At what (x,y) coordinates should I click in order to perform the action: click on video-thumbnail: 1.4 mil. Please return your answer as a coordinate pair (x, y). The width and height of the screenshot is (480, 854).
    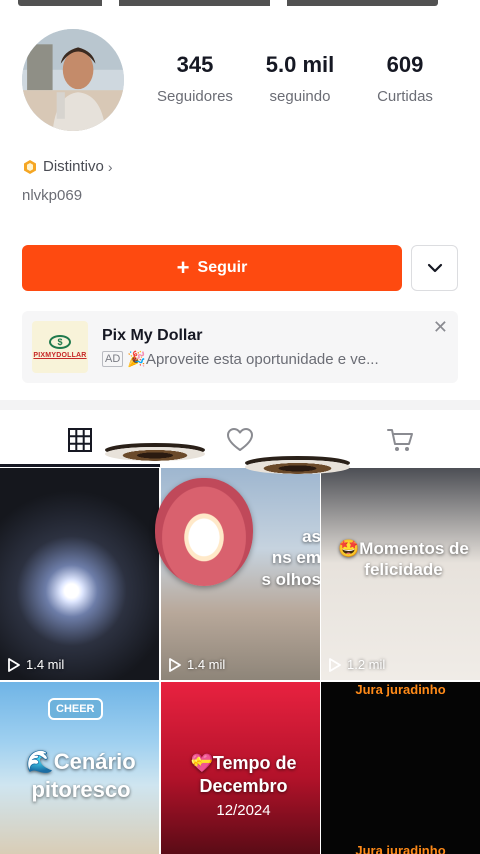
    Looking at the image, I should click on (79, 574).